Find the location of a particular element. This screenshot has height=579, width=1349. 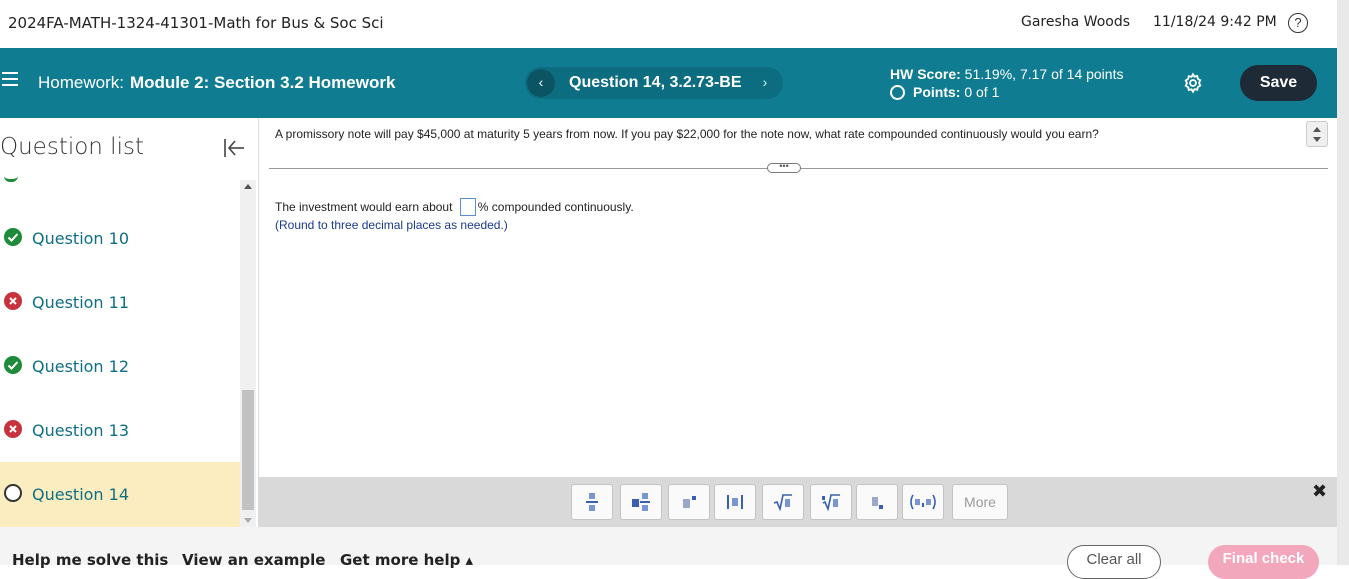

save-button: Save is located at coordinates (1278, 83).